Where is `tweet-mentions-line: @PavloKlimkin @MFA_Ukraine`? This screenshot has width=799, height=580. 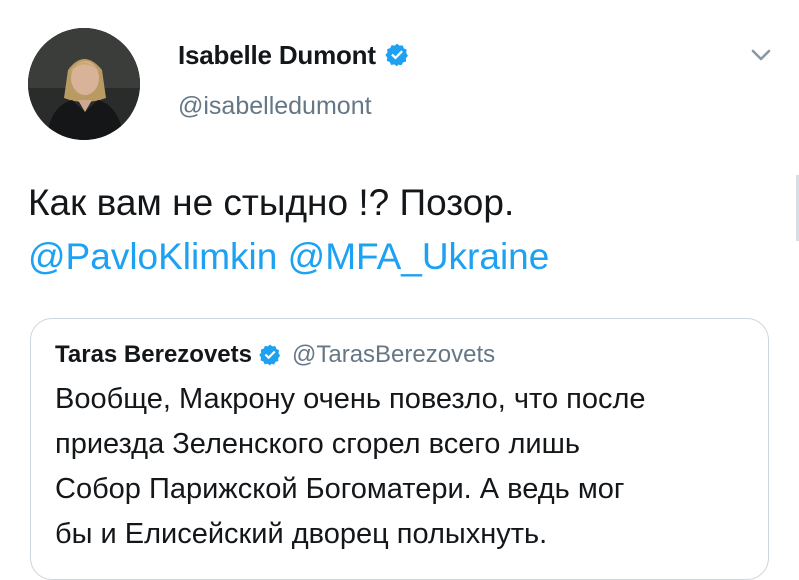 tweet-mentions-line: @PavloKlimkin @MFA_Ukraine is located at coordinates (398, 257).